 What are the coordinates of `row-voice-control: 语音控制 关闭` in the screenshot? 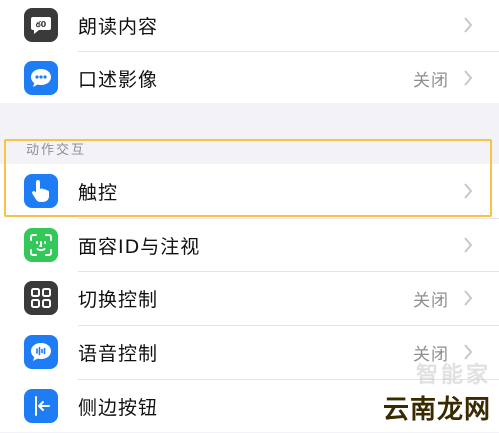 It's located at (249, 352).